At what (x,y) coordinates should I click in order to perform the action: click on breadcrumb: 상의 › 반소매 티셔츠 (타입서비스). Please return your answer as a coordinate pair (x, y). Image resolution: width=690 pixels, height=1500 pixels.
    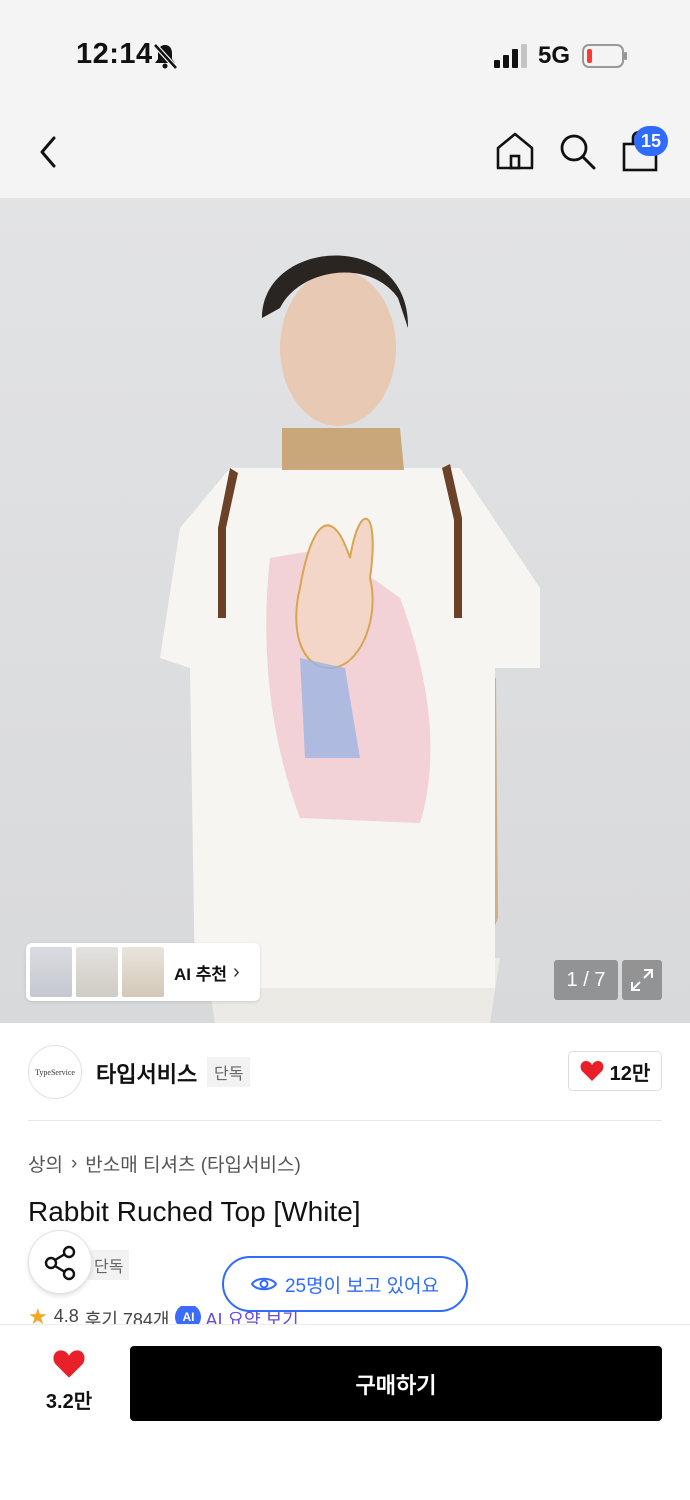
    Looking at the image, I should click on (164, 1163).